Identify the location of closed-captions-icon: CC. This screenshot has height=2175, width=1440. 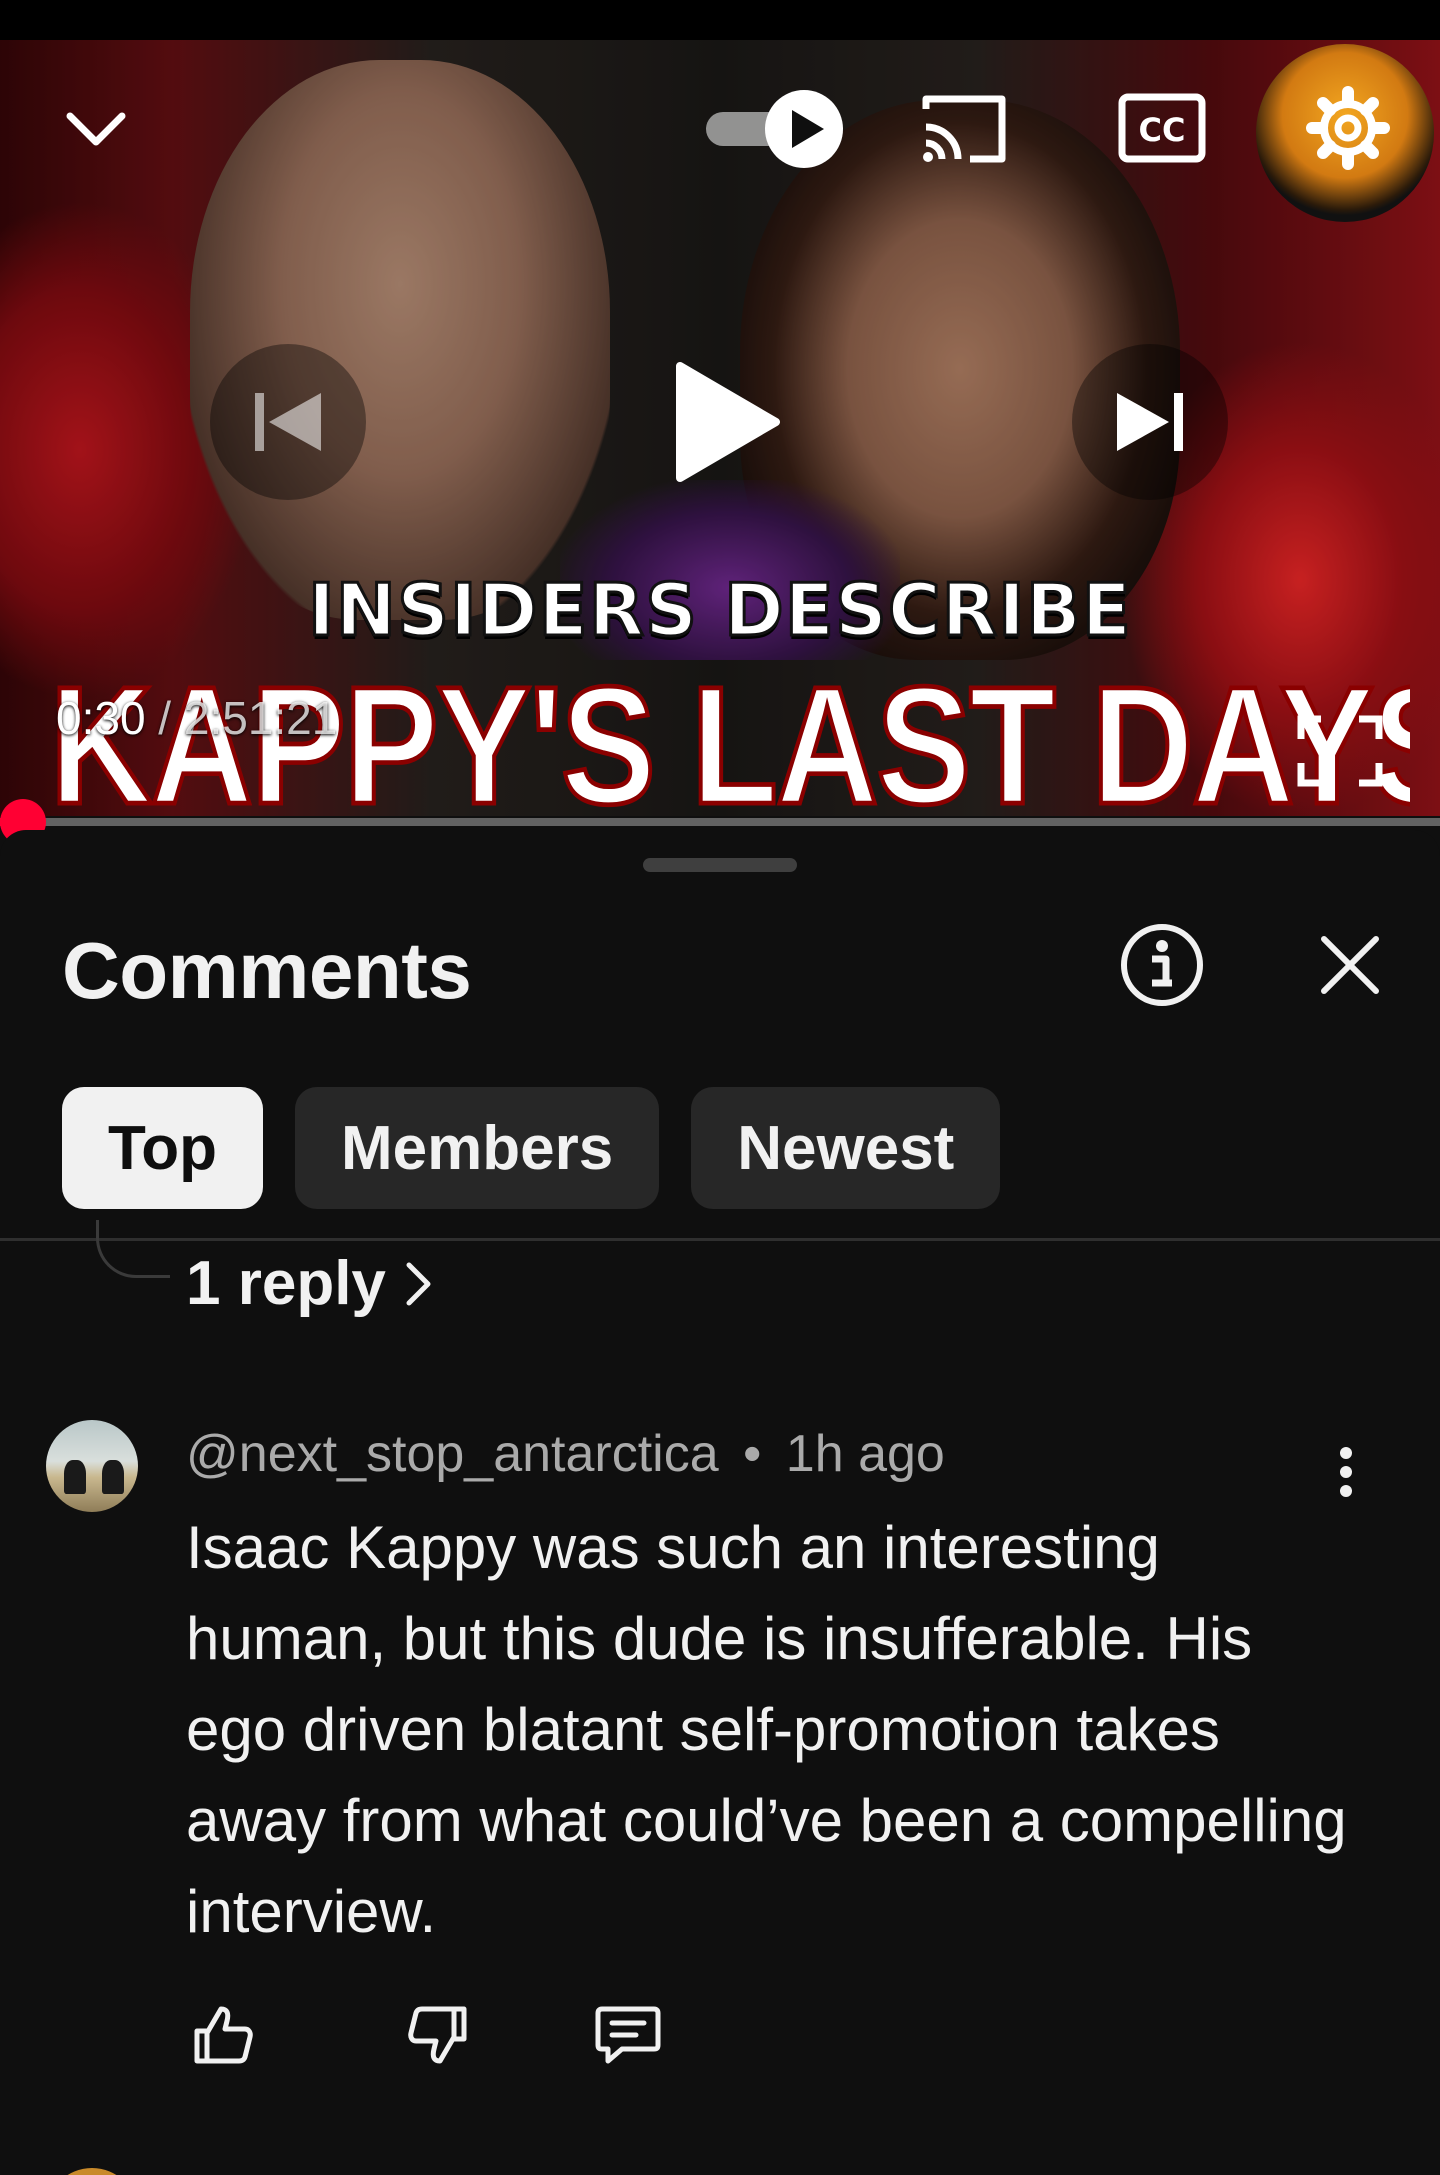
(1162, 128).